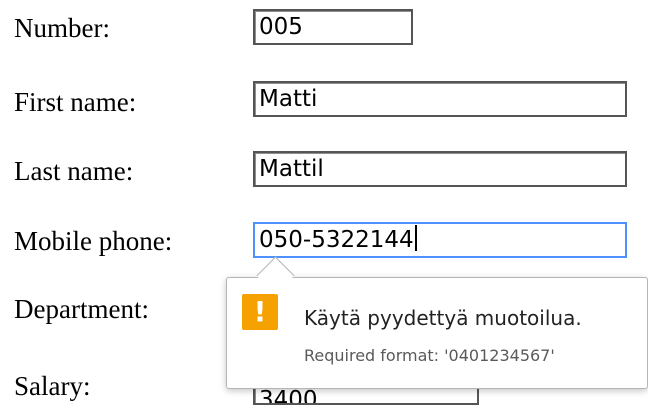  I want to click on mobile-phone-label: Mobile phone:, so click(93, 241).